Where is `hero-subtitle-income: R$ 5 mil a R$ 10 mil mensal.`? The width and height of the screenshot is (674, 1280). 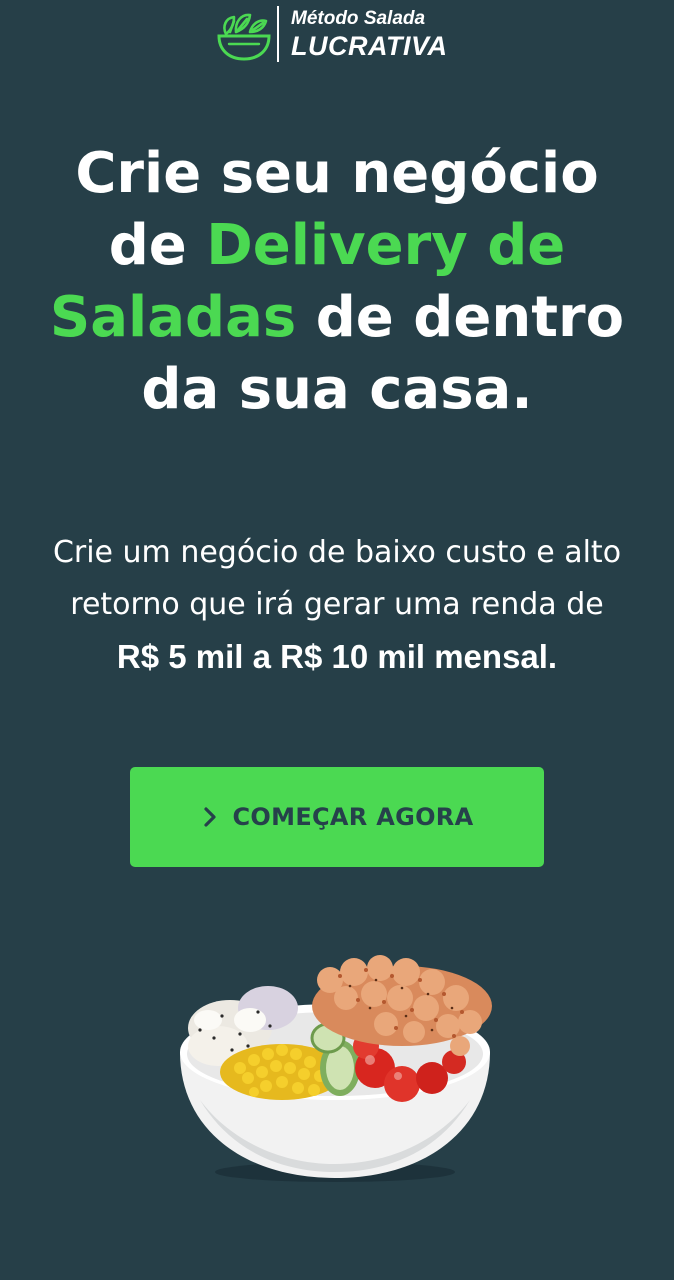 hero-subtitle-income: R$ 5 mil a R$ 10 mil mensal. is located at coordinates (337, 656).